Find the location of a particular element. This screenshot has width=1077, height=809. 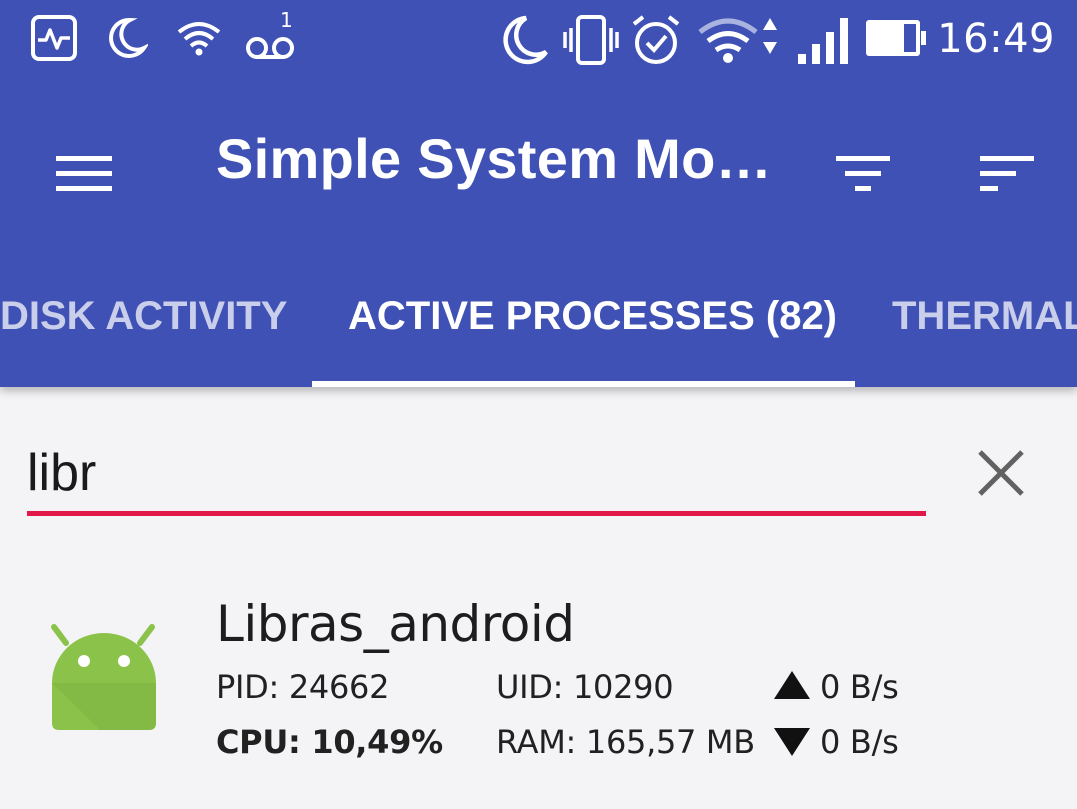

vibrate-icon is located at coordinates (591, 40).